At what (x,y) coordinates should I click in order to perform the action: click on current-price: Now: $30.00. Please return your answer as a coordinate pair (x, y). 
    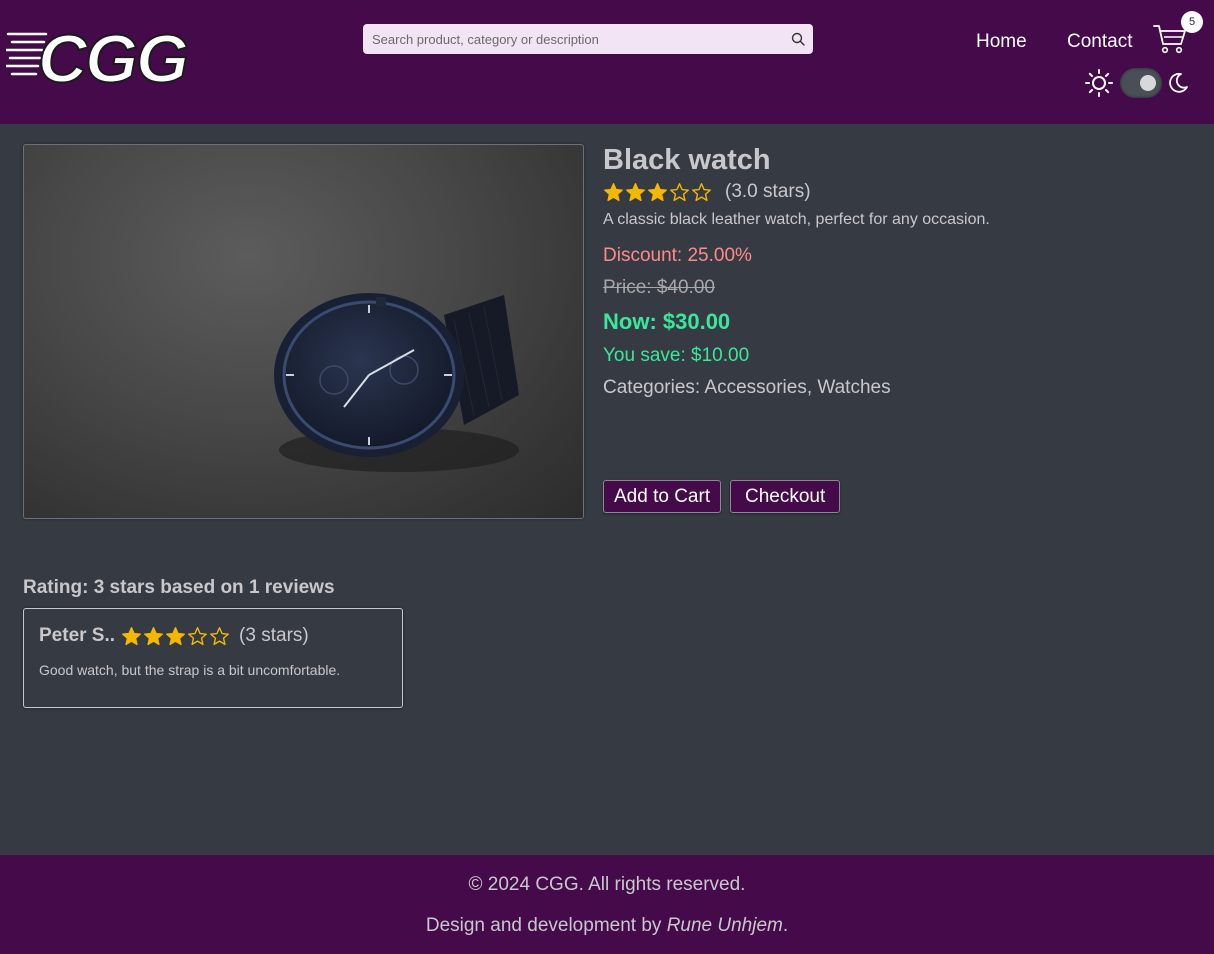
    Looking at the image, I should click on (667, 321).